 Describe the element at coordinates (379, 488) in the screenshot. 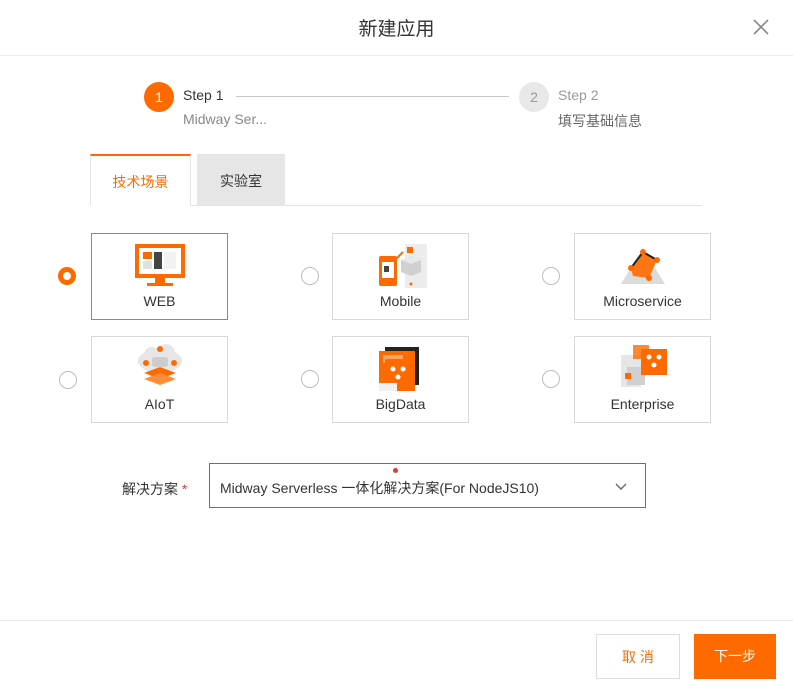

I see `solution-select-value: Midway Serverless 一体化解决方案(For NodeJS10)` at that location.